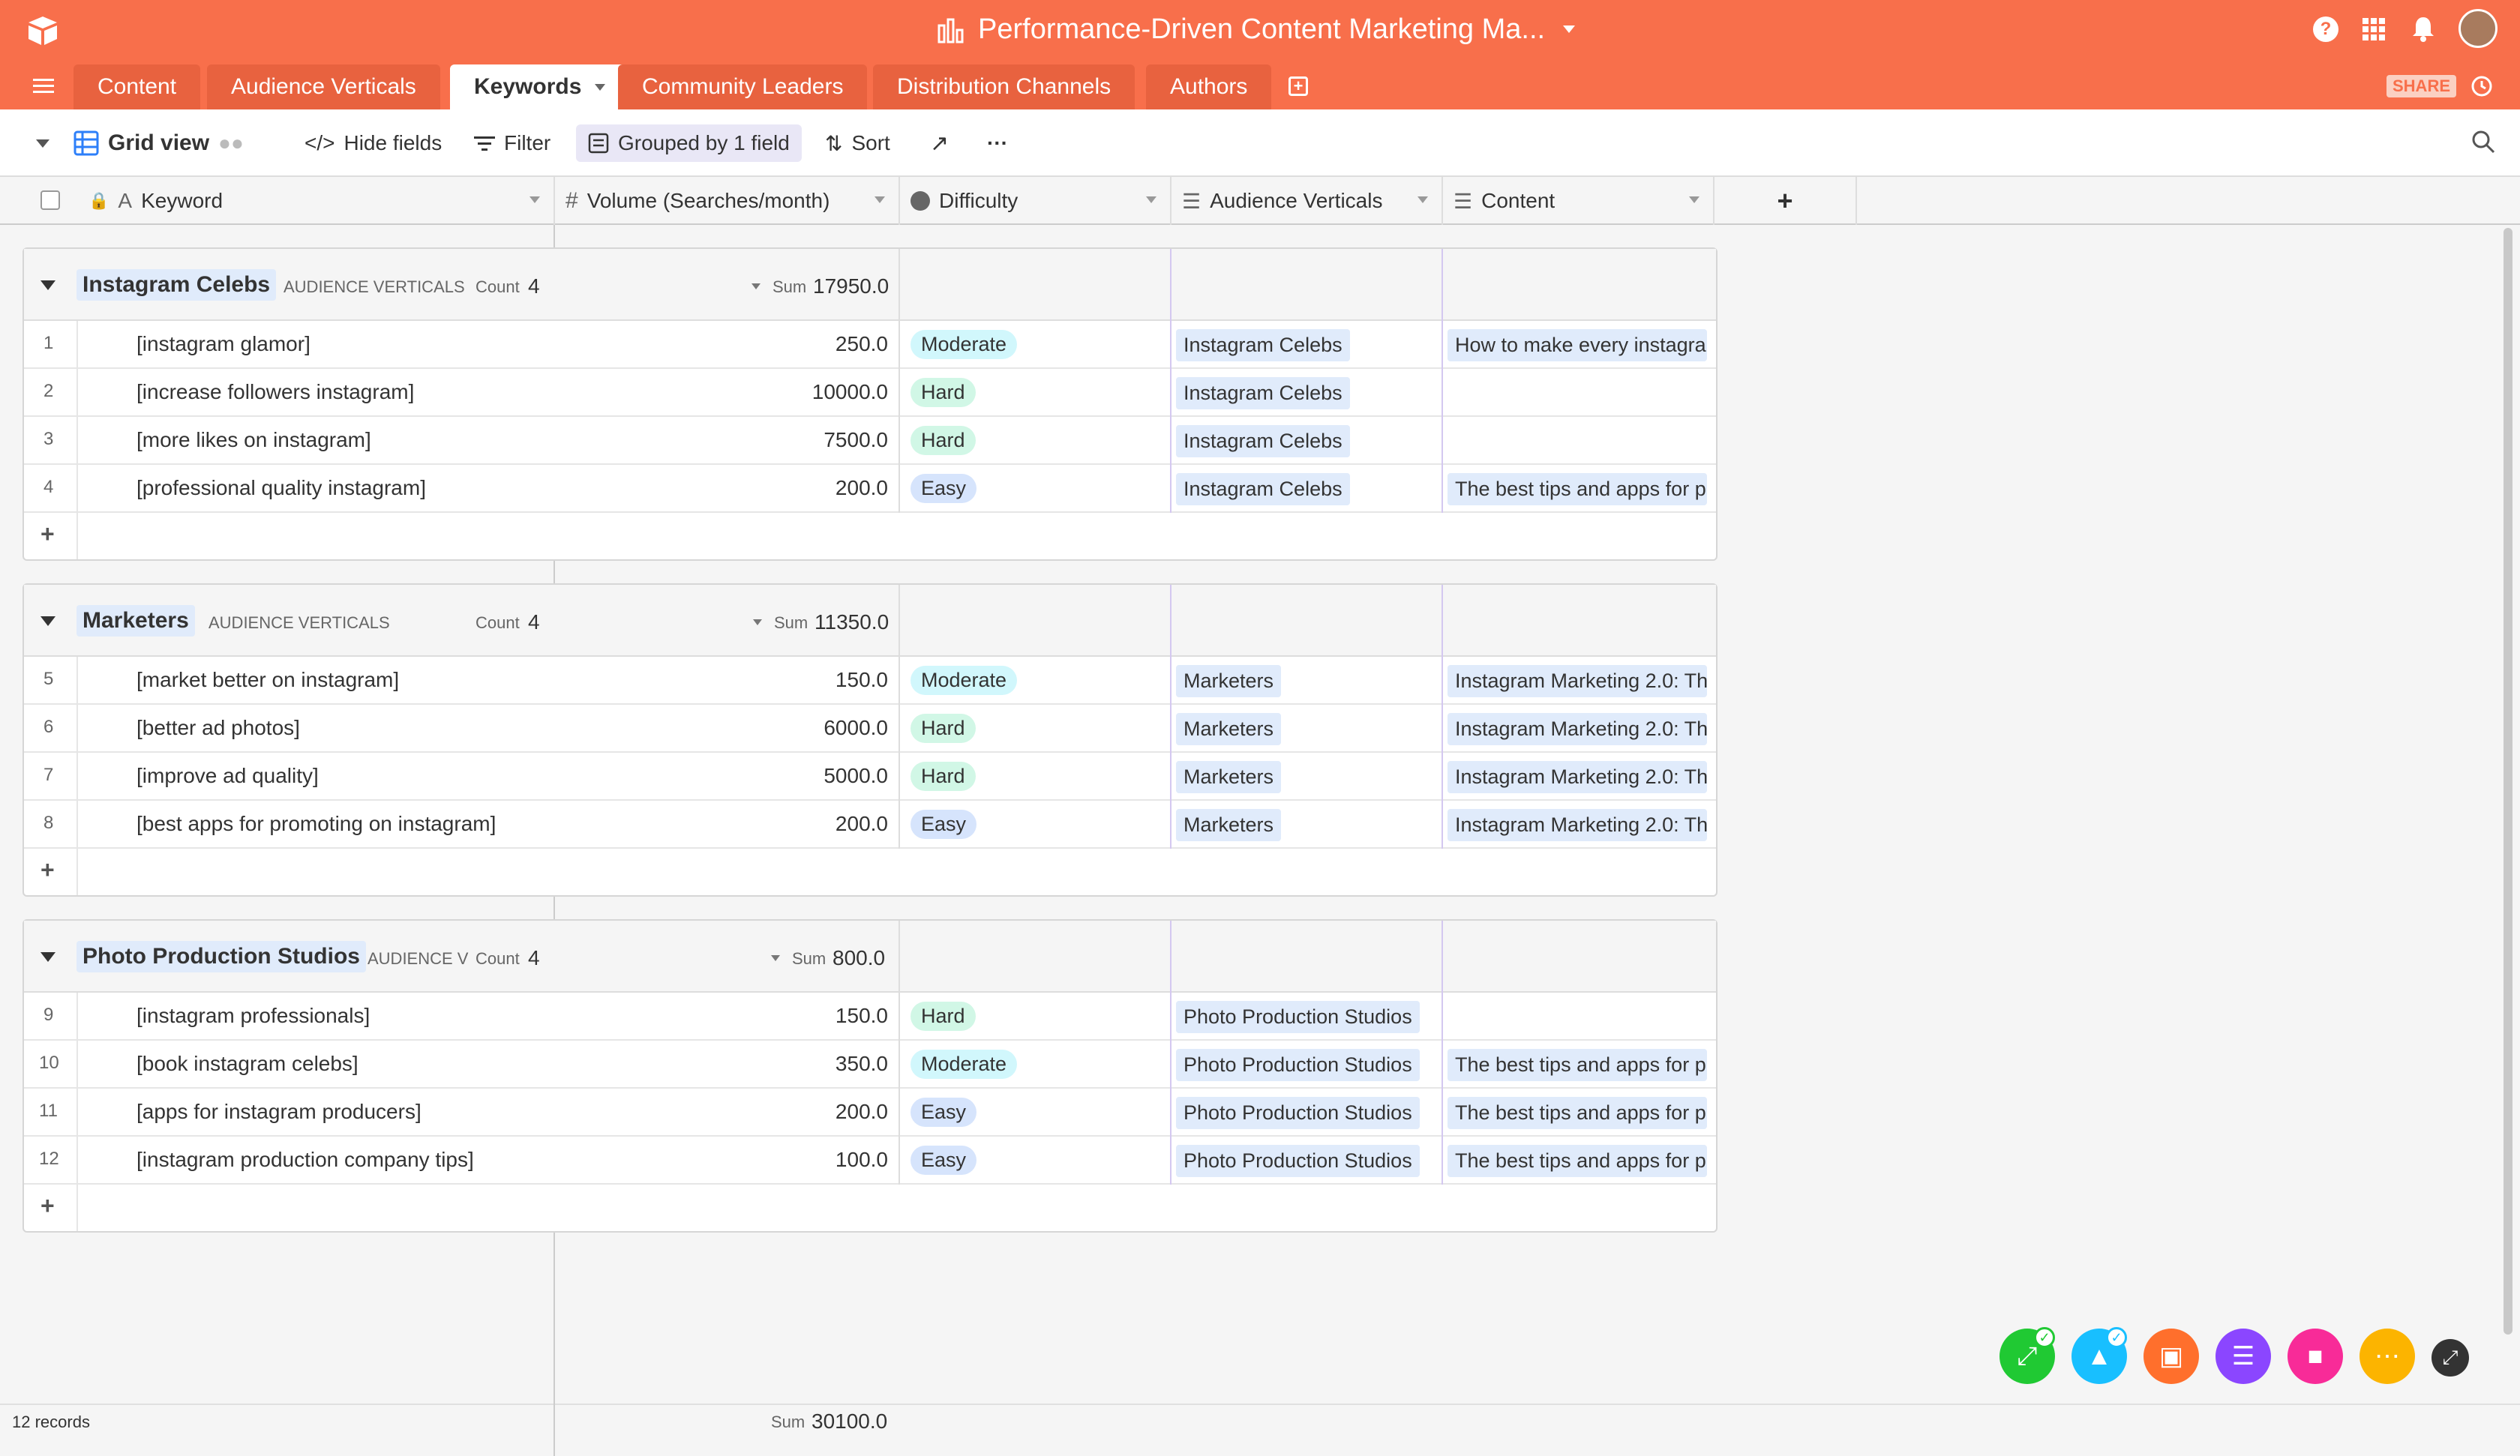 The image size is (2520, 1456). What do you see at coordinates (218, 728) in the screenshot?
I see `keyword-cell: [better ad photos]` at bounding box center [218, 728].